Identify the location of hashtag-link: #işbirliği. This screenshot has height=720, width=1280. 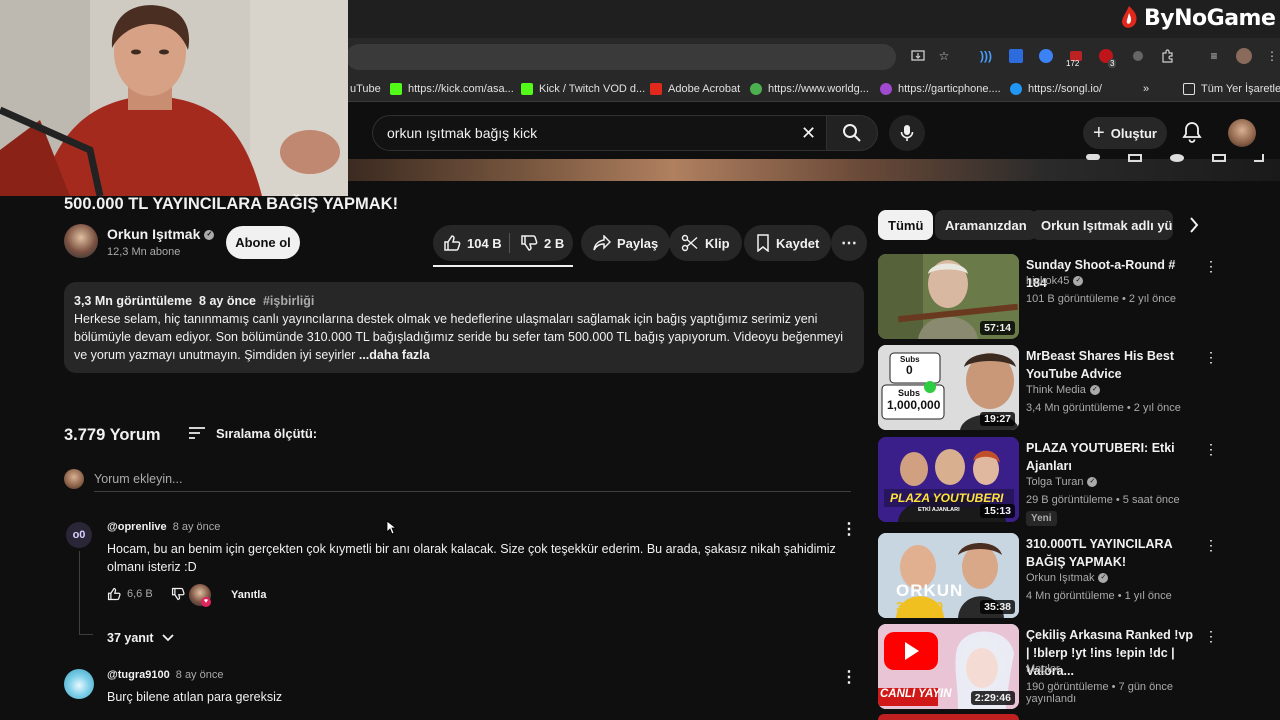
(288, 301).